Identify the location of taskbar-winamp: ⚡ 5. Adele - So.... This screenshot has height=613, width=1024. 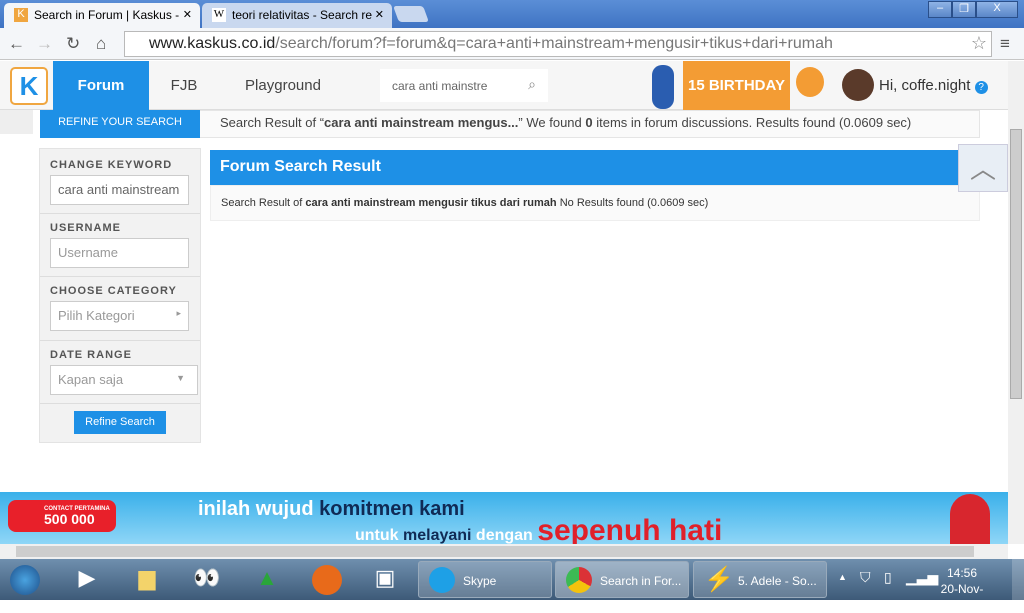
(760, 579).